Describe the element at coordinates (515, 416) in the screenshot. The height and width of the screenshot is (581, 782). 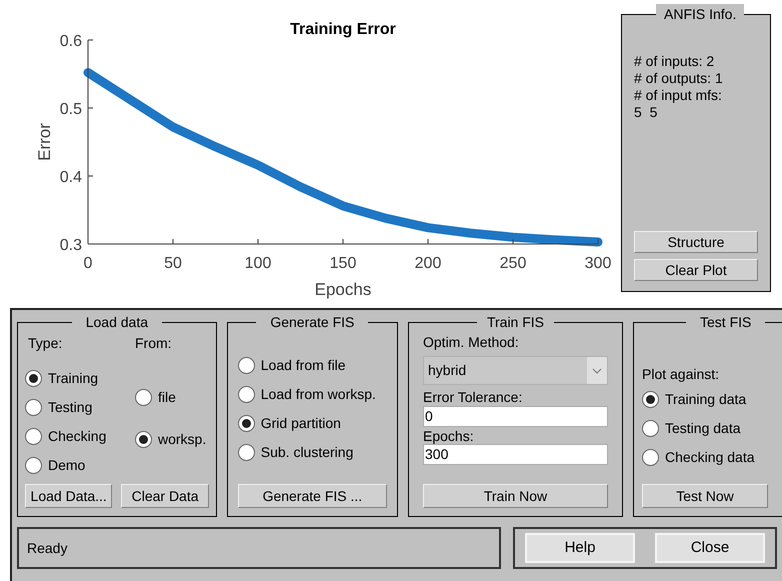
I see `tolerance-field: 0` at that location.